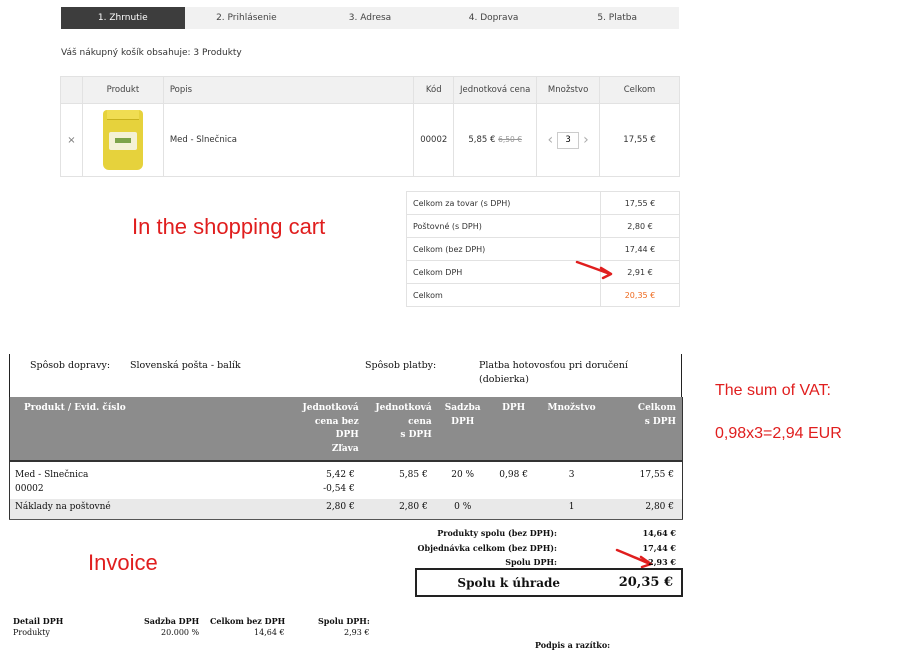  What do you see at coordinates (172, 621) in the screenshot?
I see `vat-rate-header: Sadzba DPH` at bounding box center [172, 621].